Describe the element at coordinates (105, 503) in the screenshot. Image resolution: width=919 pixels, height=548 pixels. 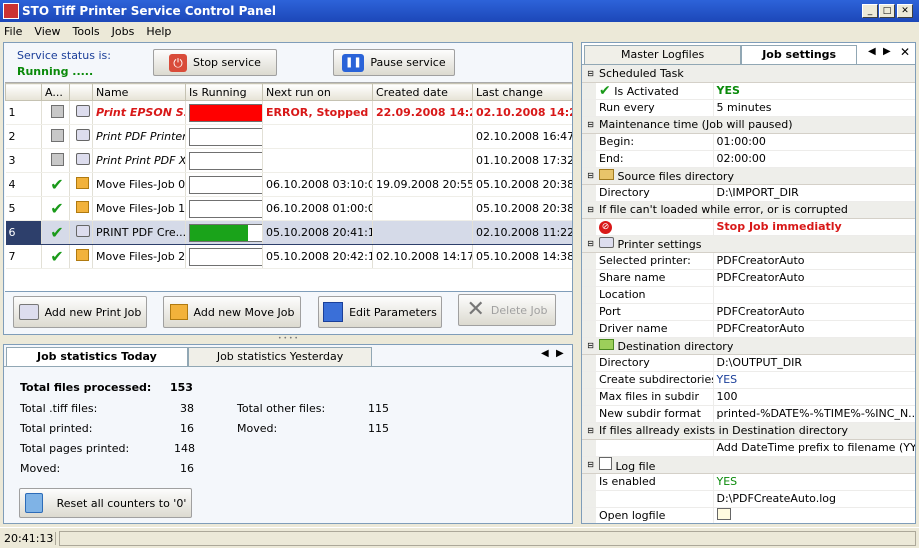
I see `reset-counters-button: Reset all counters to '0'` at that location.